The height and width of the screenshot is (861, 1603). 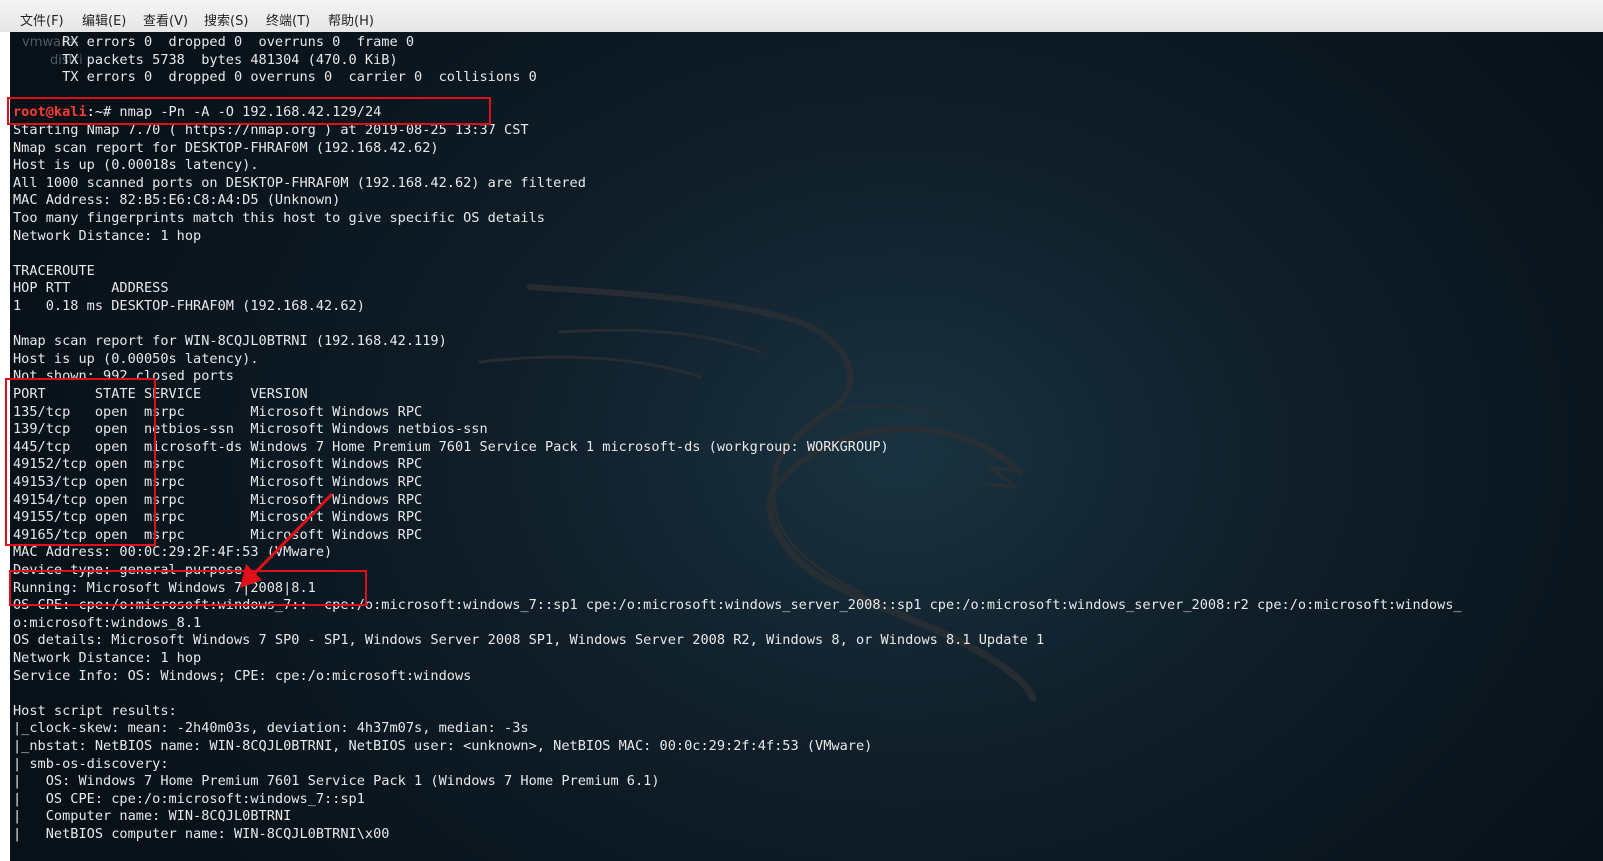 I want to click on terminal-line: Host is up (0.00018s latency)., so click(x=136, y=165).